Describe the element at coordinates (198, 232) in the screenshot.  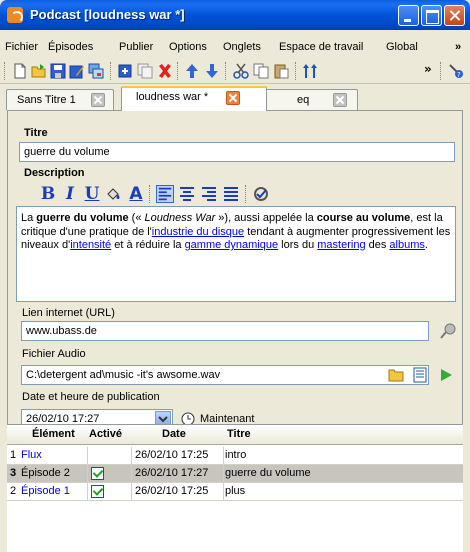
I see `link-industrie-du-disque: industrie du disque` at that location.